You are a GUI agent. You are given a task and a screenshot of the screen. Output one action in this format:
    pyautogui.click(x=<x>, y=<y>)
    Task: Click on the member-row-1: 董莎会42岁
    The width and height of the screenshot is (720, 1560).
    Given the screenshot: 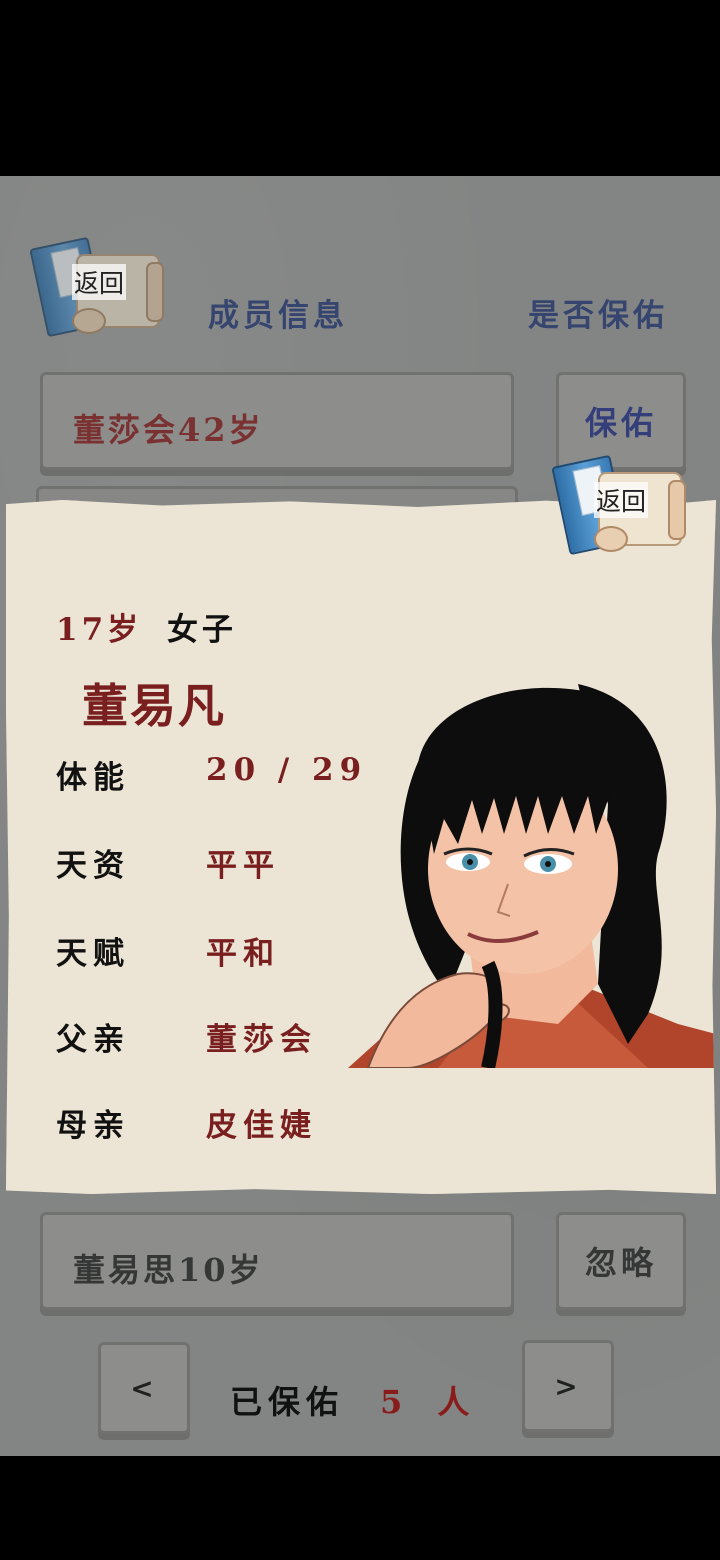 What is the action you would take?
    pyautogui.click(x=277, y=421)
    